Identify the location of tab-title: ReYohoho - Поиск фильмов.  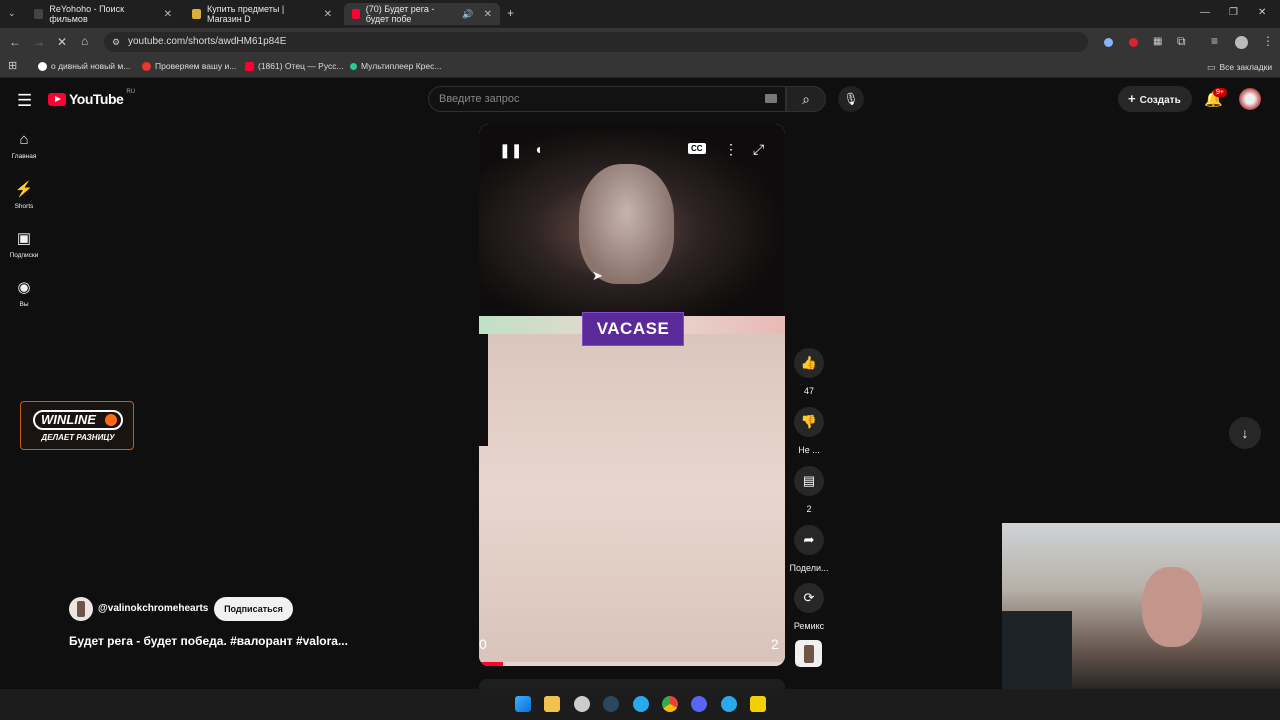
(87, 14).